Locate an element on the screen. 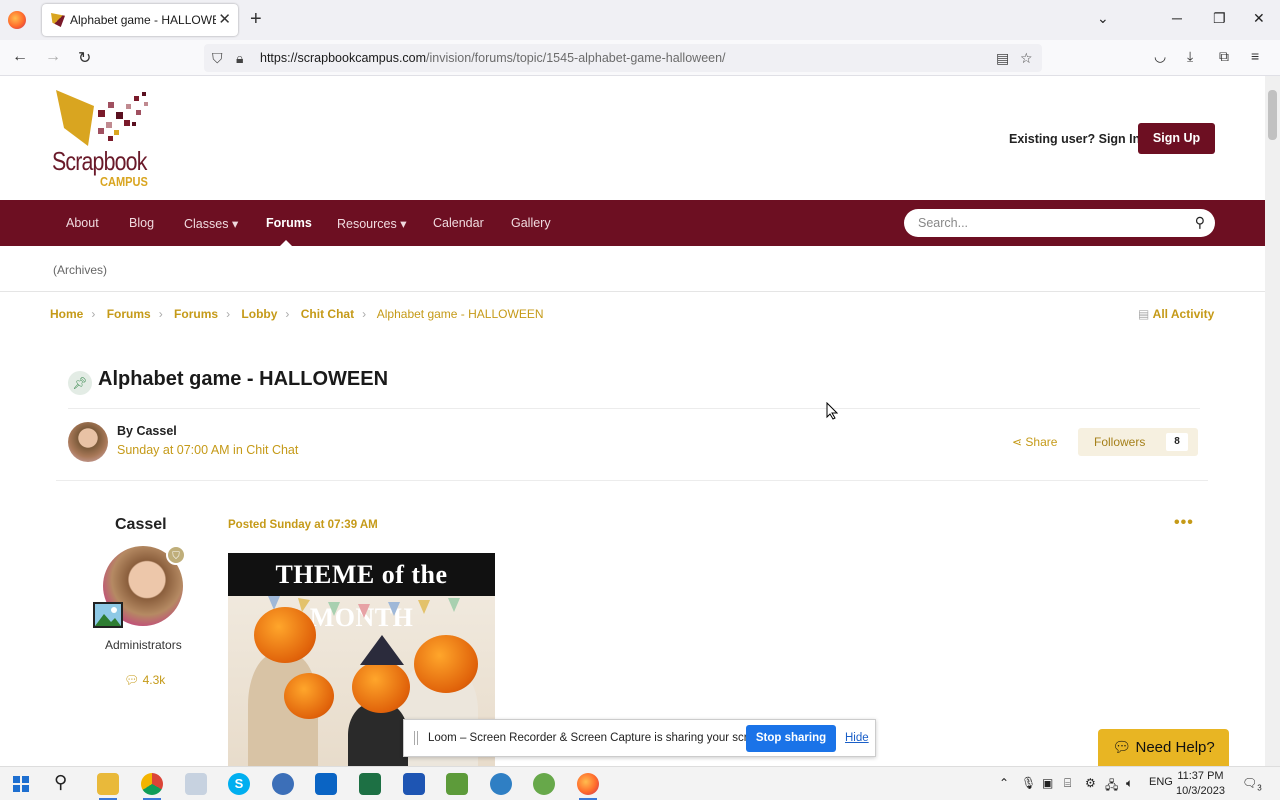 The width and height of the screenshot is (1280, 800). network-icon: 🖧︎ is located at coordinates (1111, 786).